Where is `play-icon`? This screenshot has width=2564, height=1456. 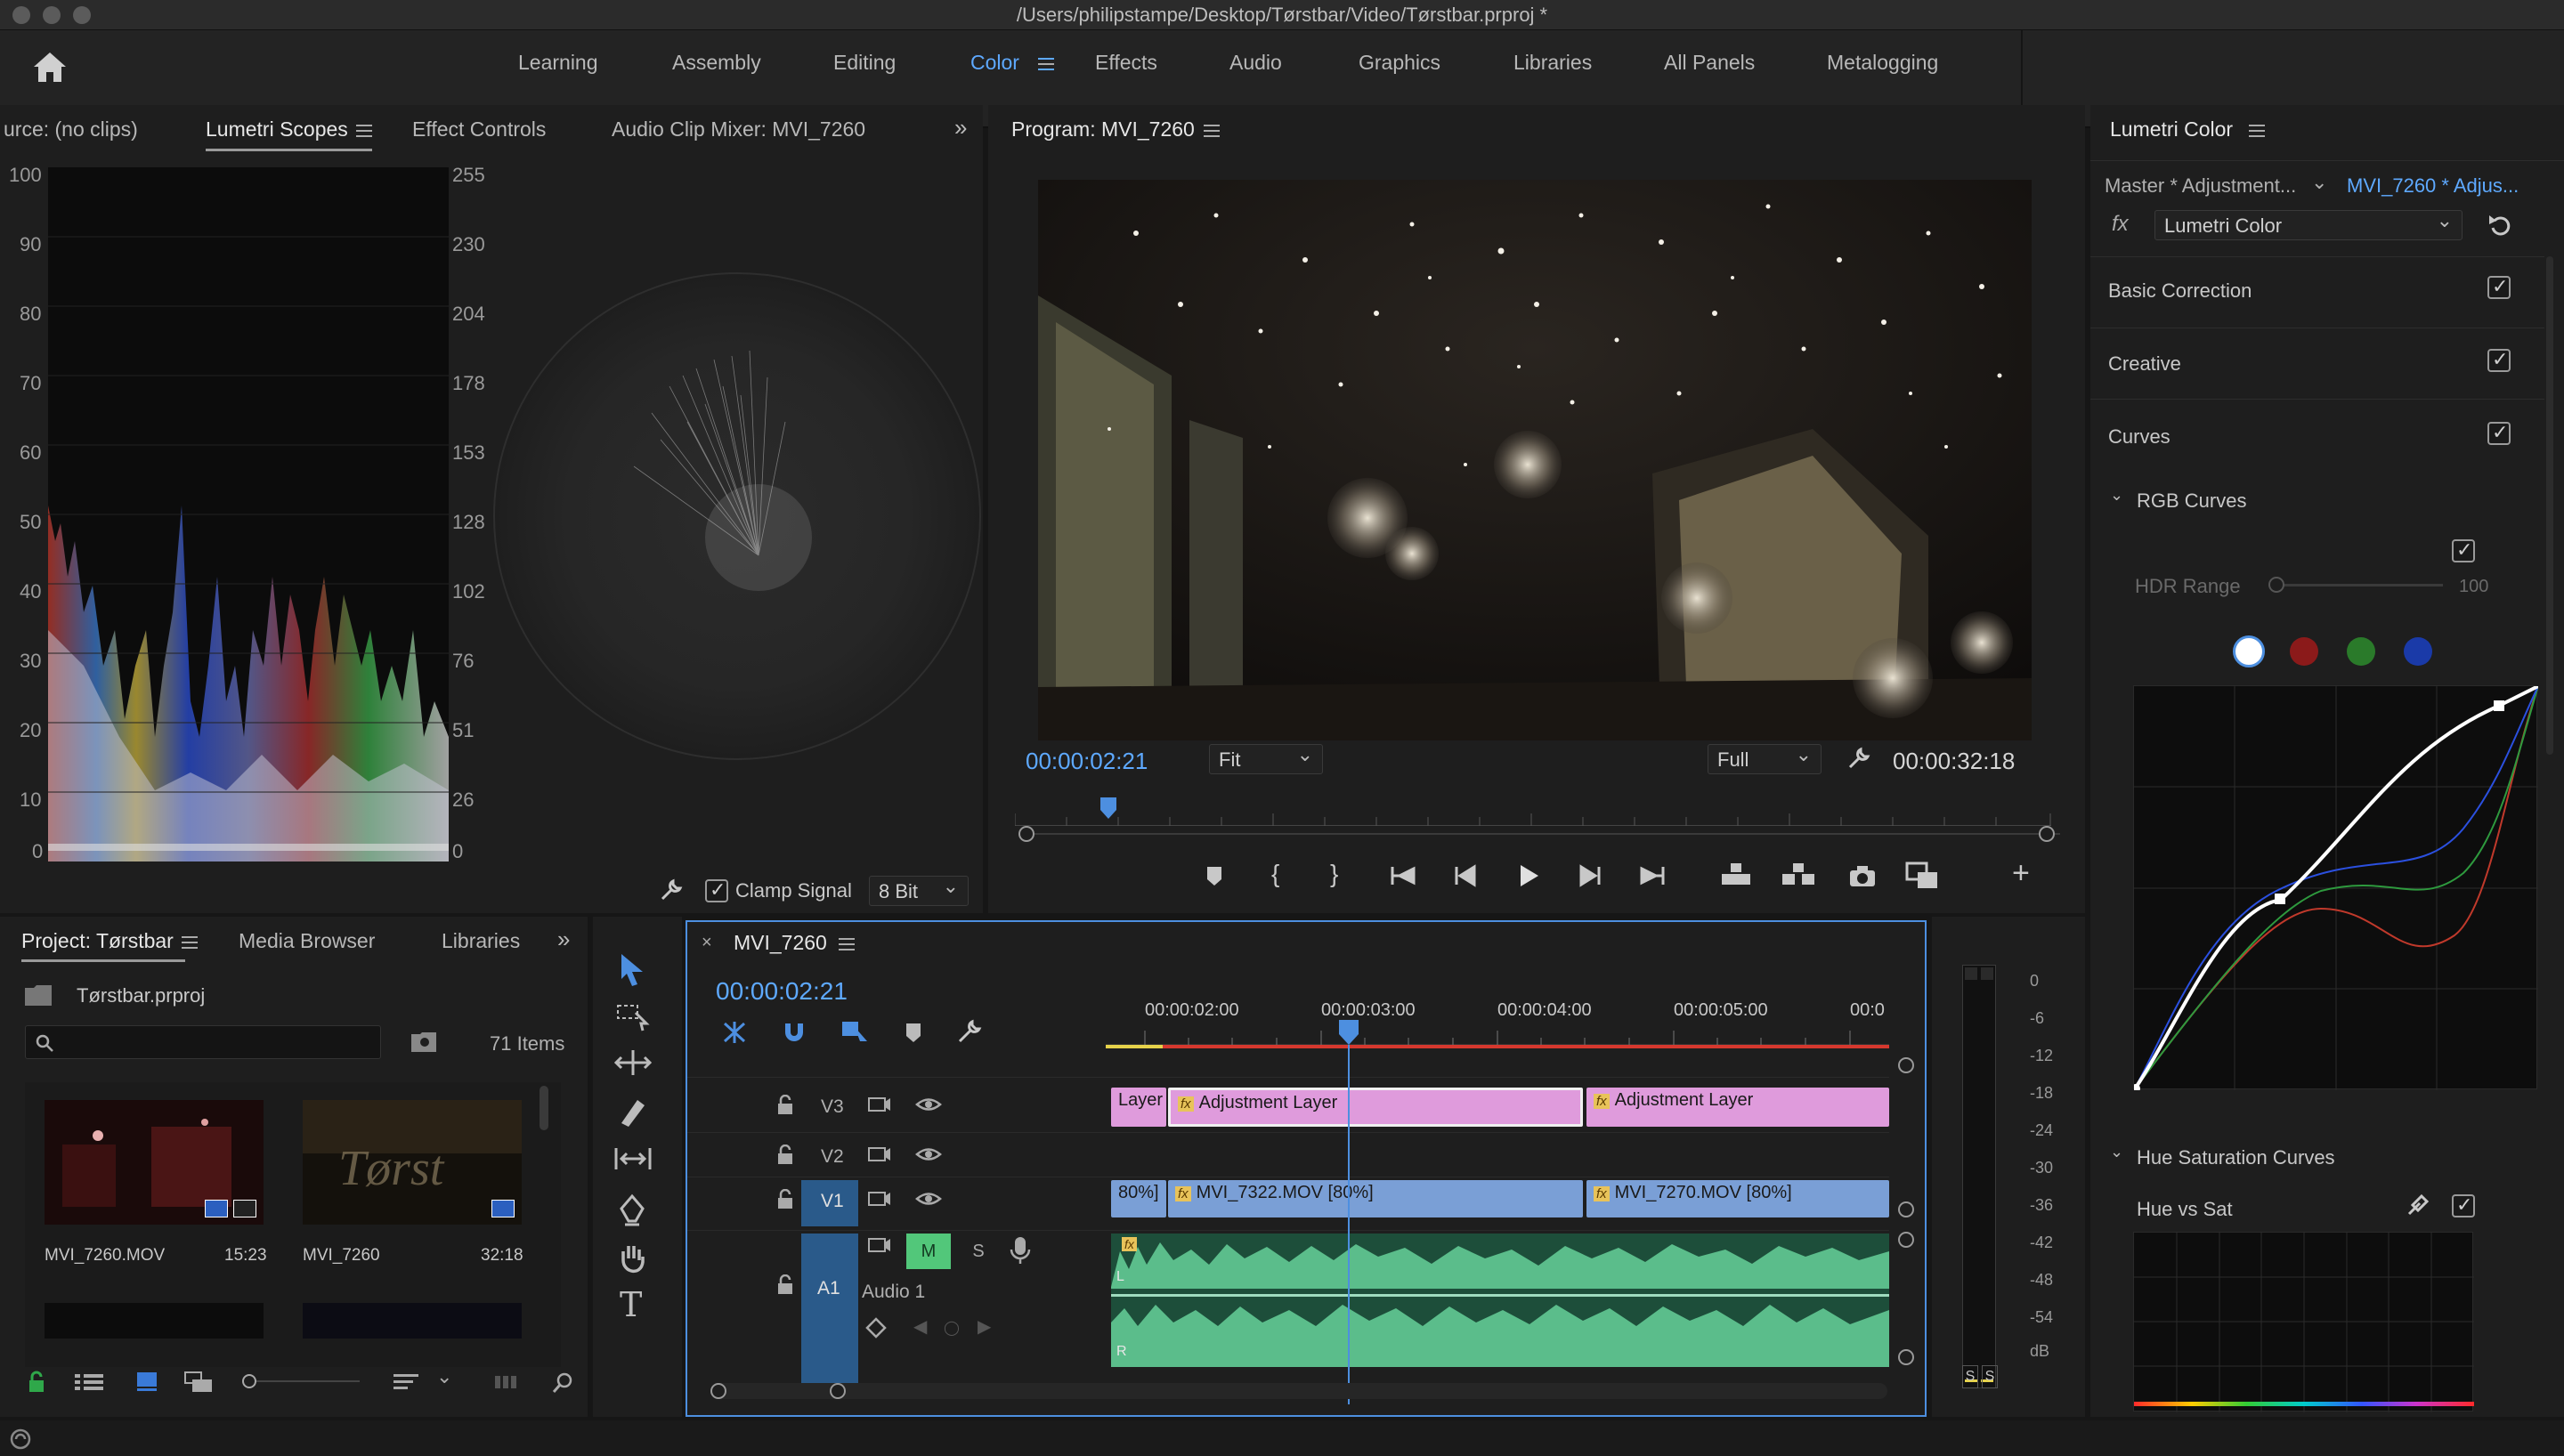
play-icon is located at coordinates (1528, 875).